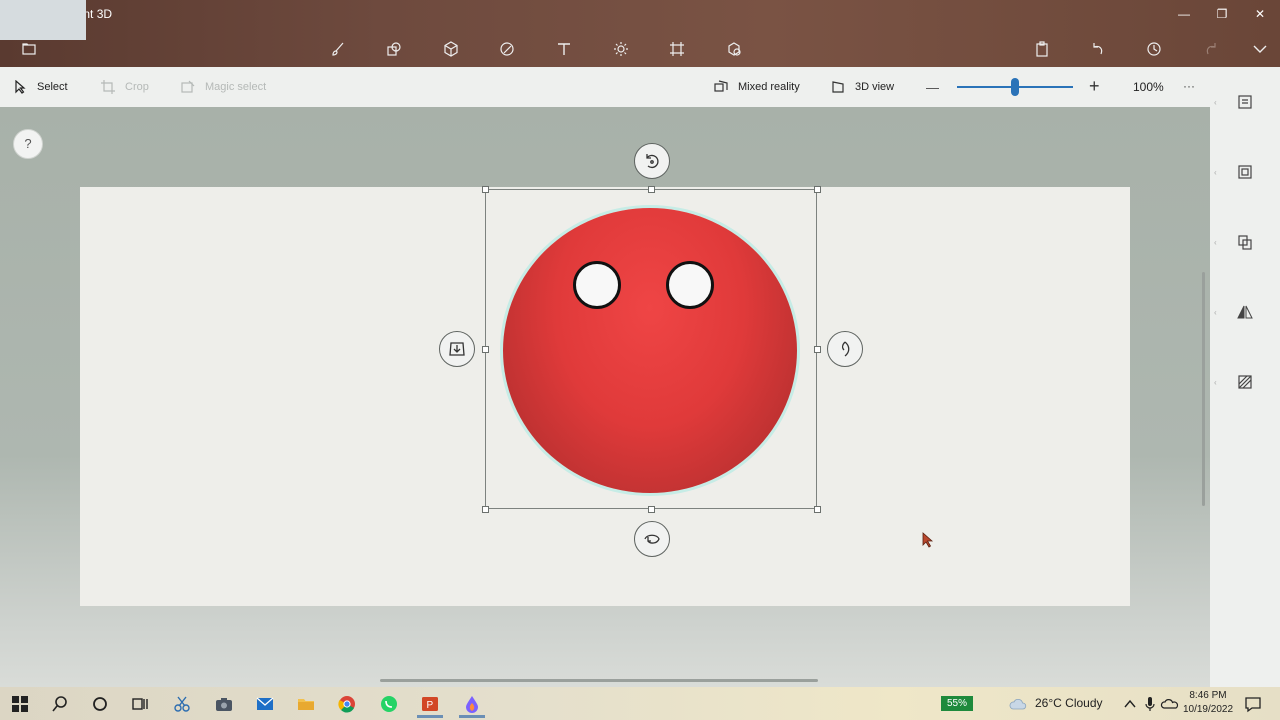 The height and width of the screenshot is (720, 1280). What do you see at coordinates (651, 189) in the screenshot?
I see `resize-handle-top` at bounding box center [651, 189].